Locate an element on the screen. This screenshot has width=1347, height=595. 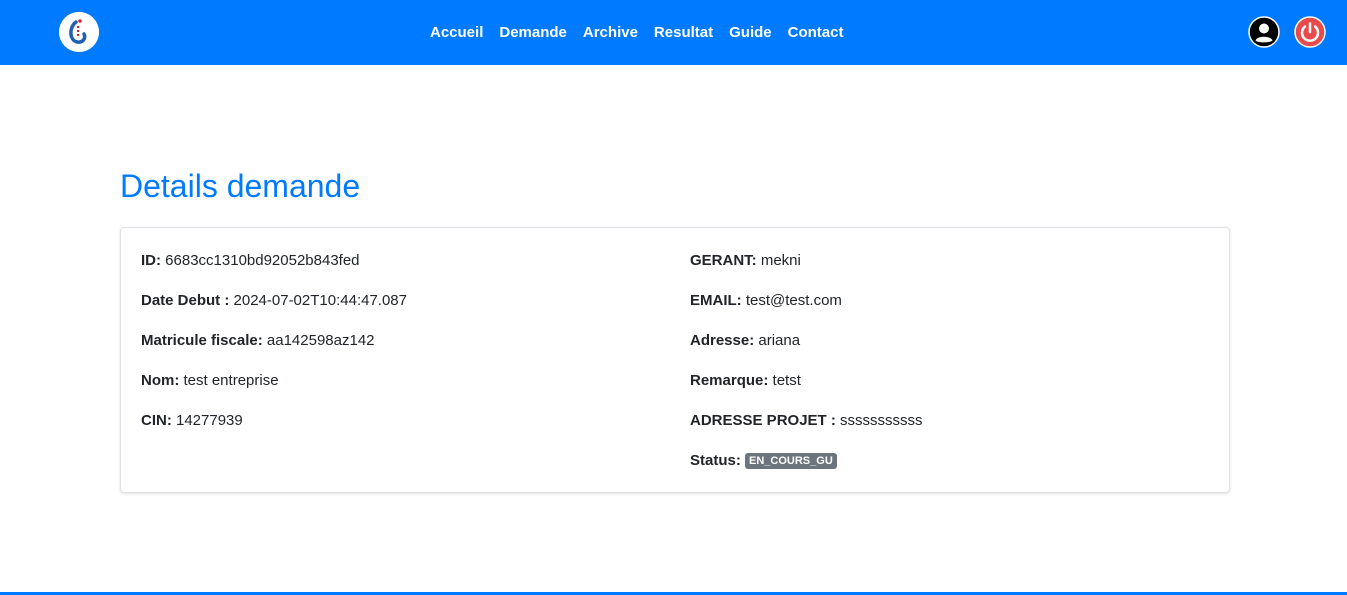
nav-link-contact: Contact is located at coordinates (816, 32).